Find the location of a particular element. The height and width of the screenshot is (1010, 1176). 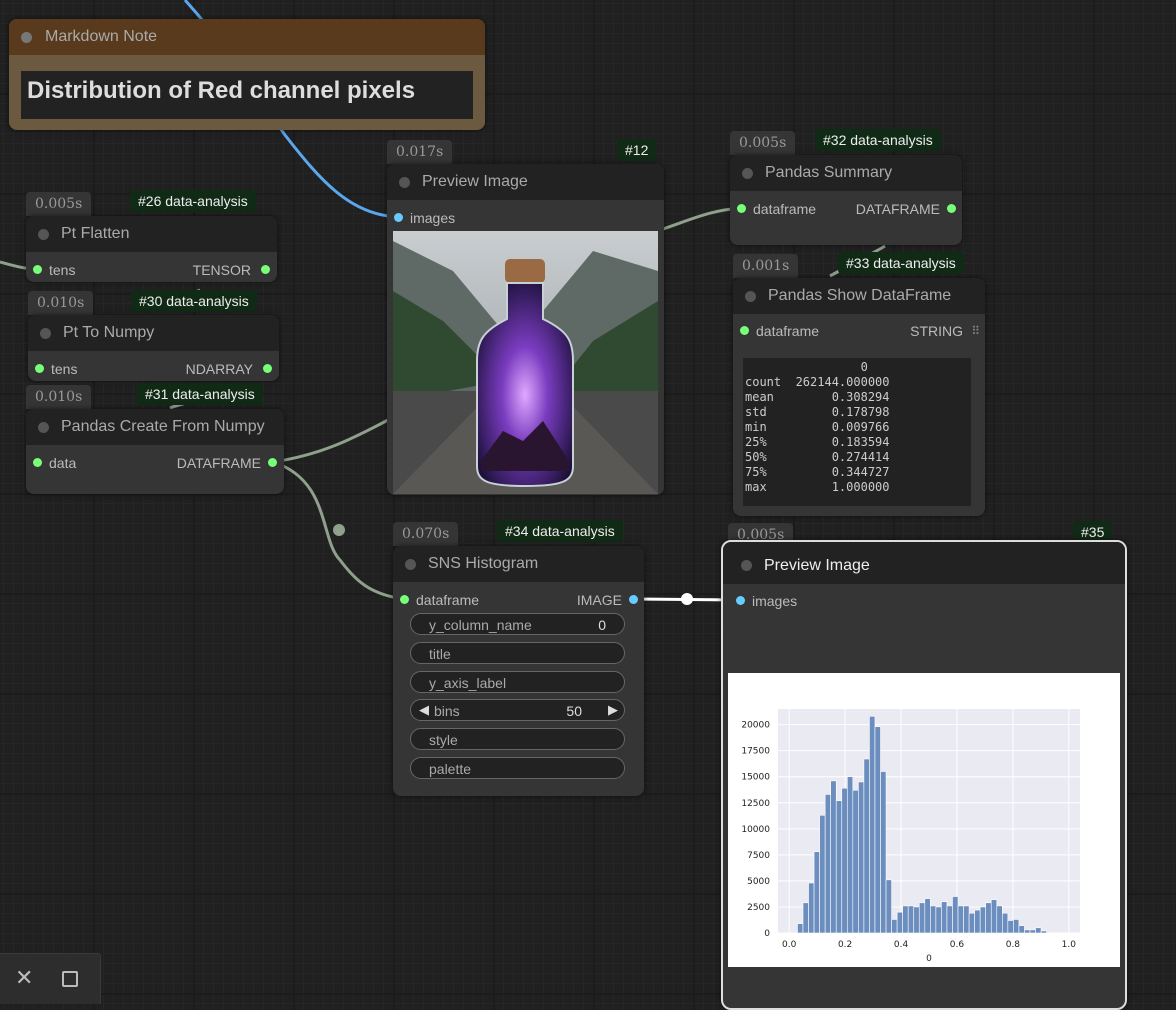

output-label: NDARRAY is located at coordinates (219, 369).